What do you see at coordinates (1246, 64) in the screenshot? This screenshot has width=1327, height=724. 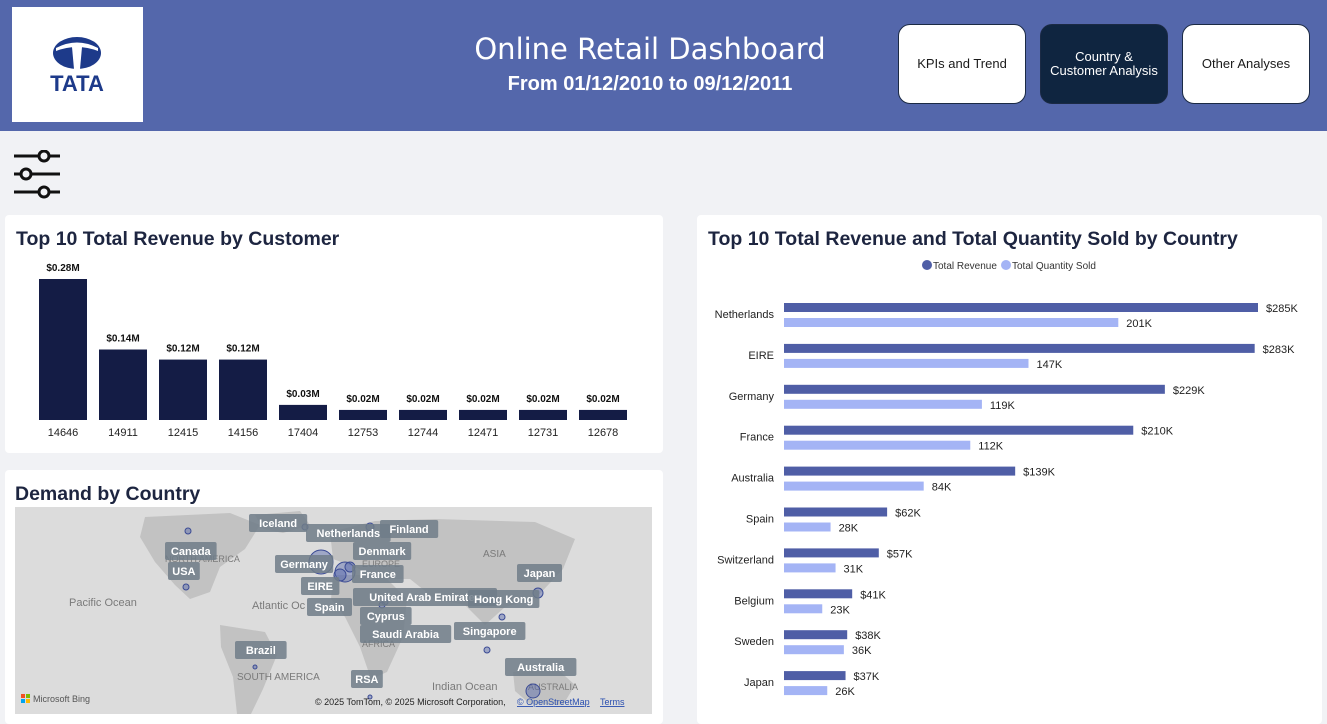 I see `nav-other-analyses-button: Other Analyses` at bounding box center [1246, 64].